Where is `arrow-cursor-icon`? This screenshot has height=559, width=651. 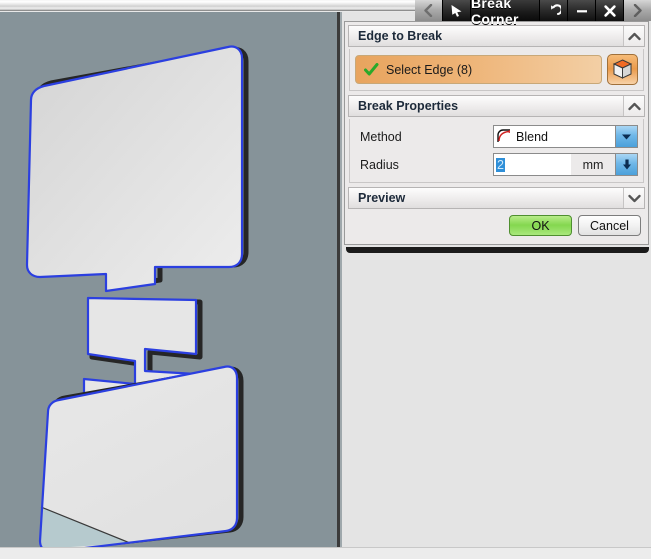
arrow-cursor-icon is located at coordinates (456, 11).